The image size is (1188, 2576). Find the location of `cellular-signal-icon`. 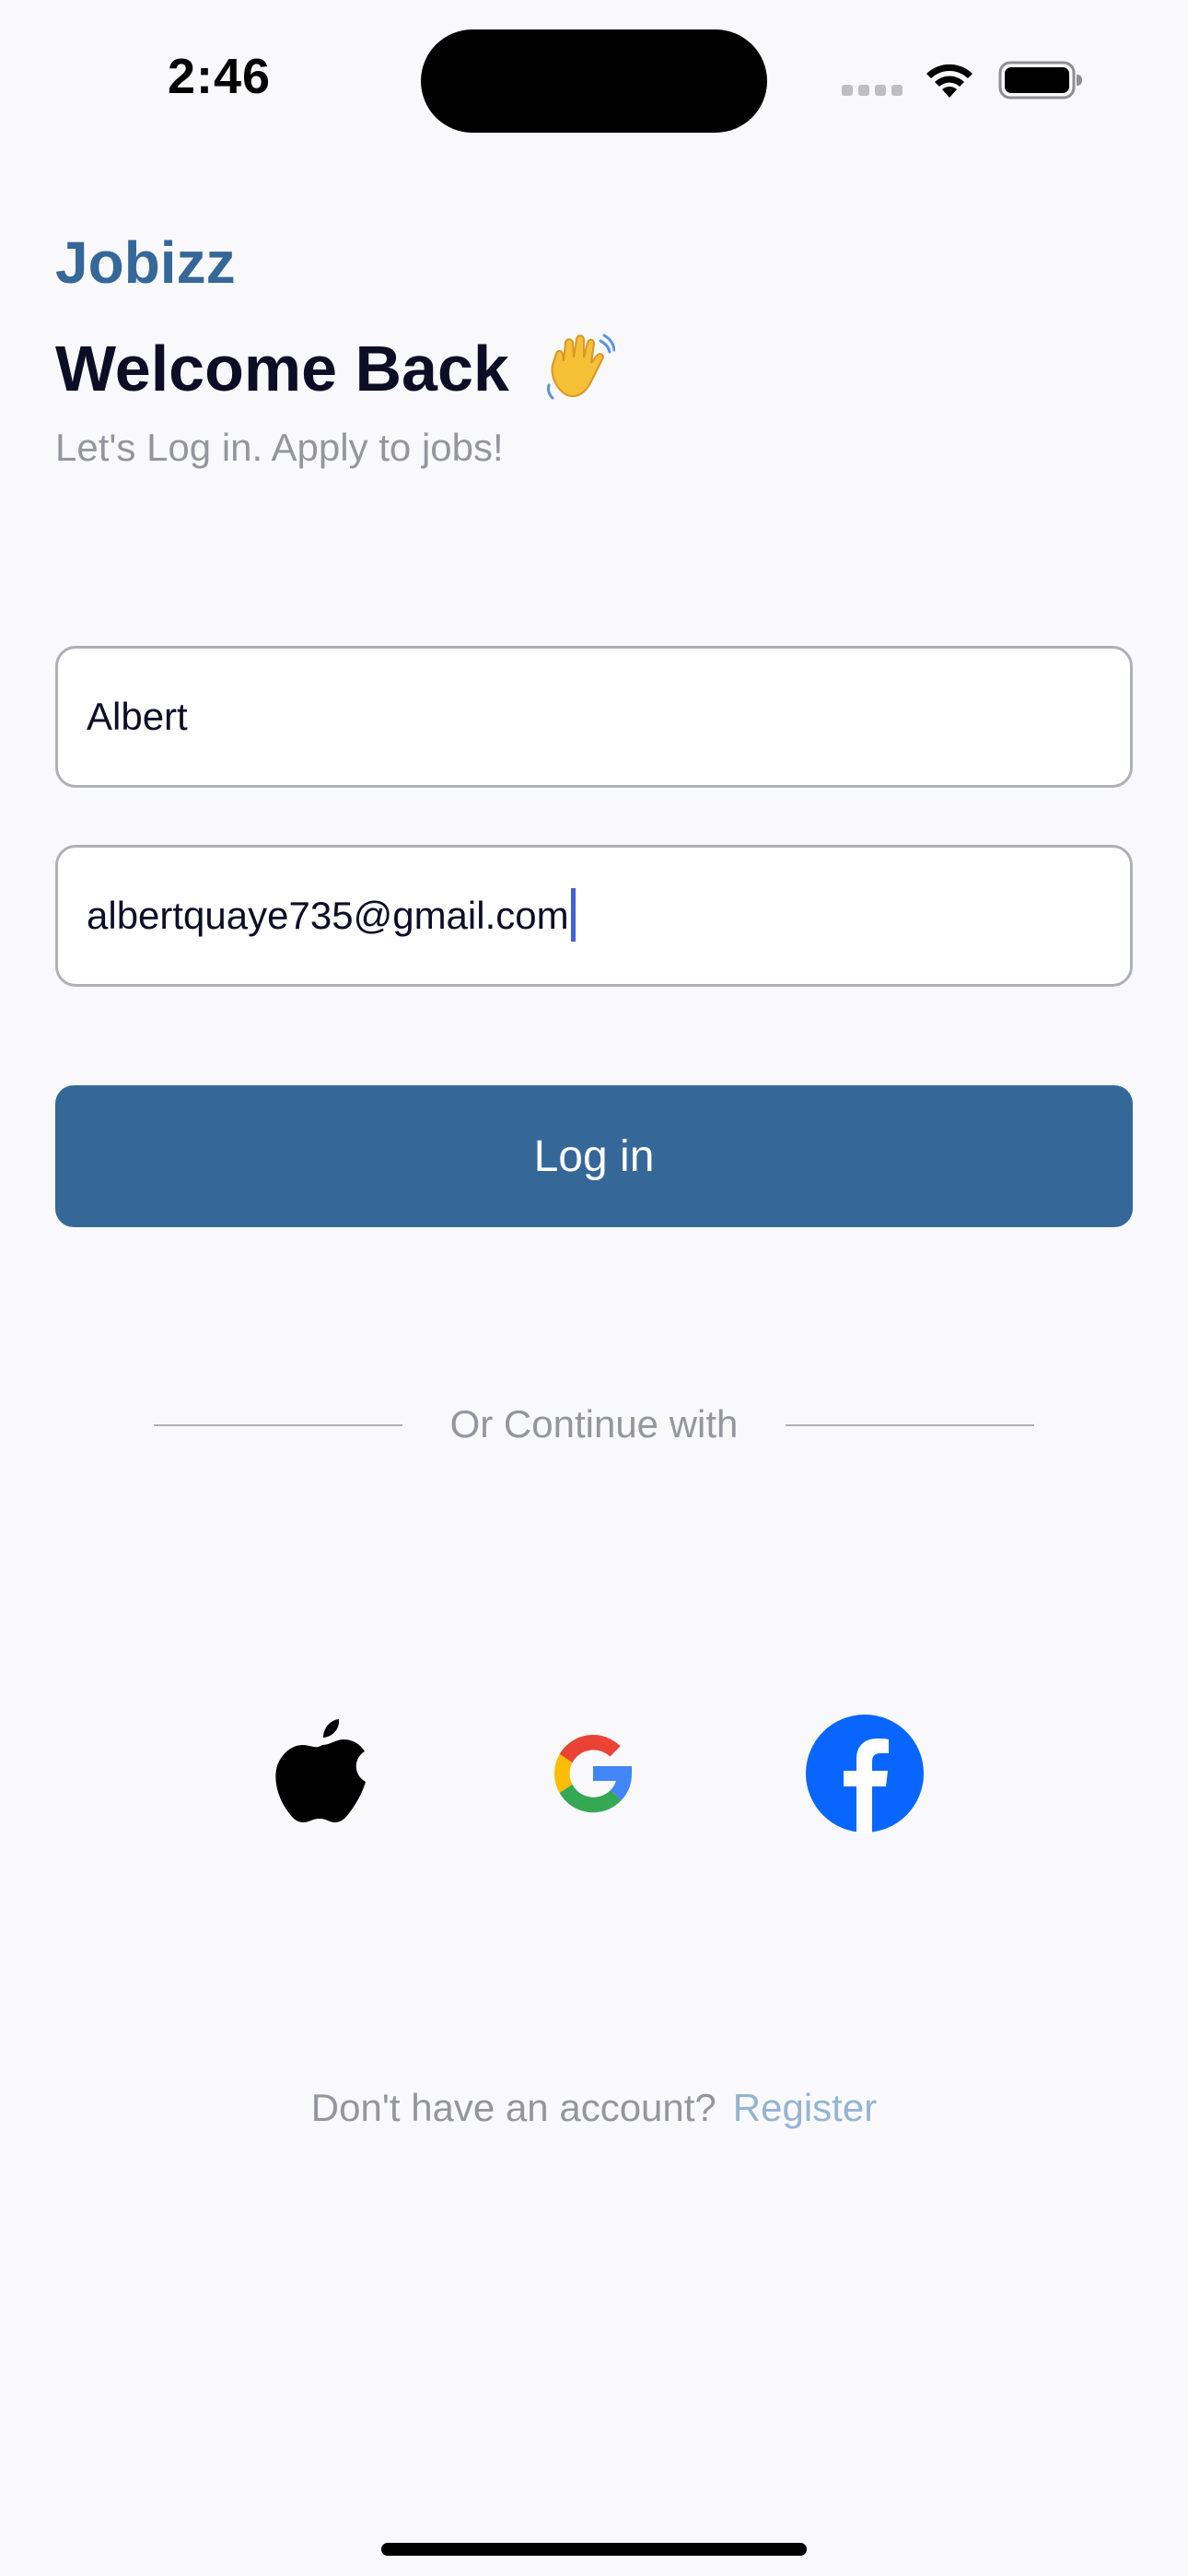

cellular-signal-icon is located at coordinates (873, 91).